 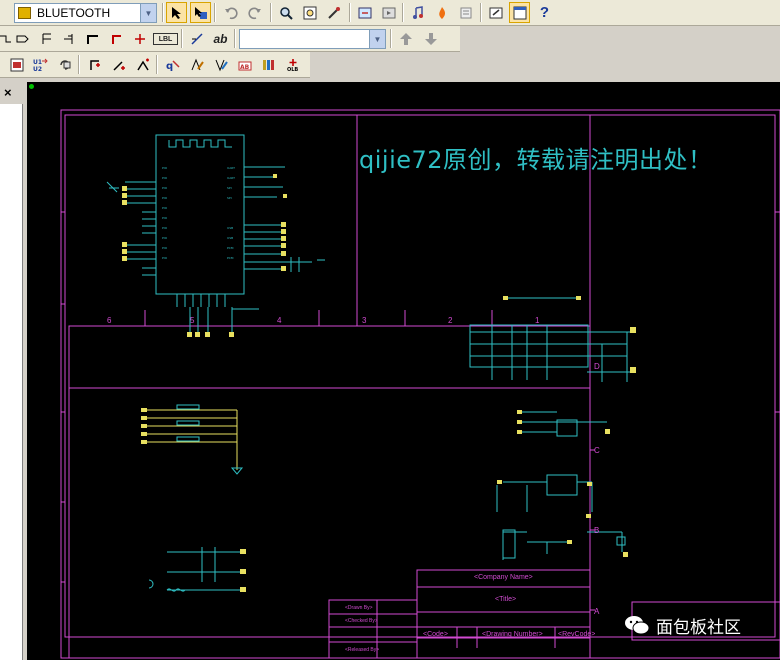 What do you see at coordinates (85, 13) in the screenshot?
I see `part-selector-dropdown: BLUETOOTH ▼` at bounding box center [85, 13].